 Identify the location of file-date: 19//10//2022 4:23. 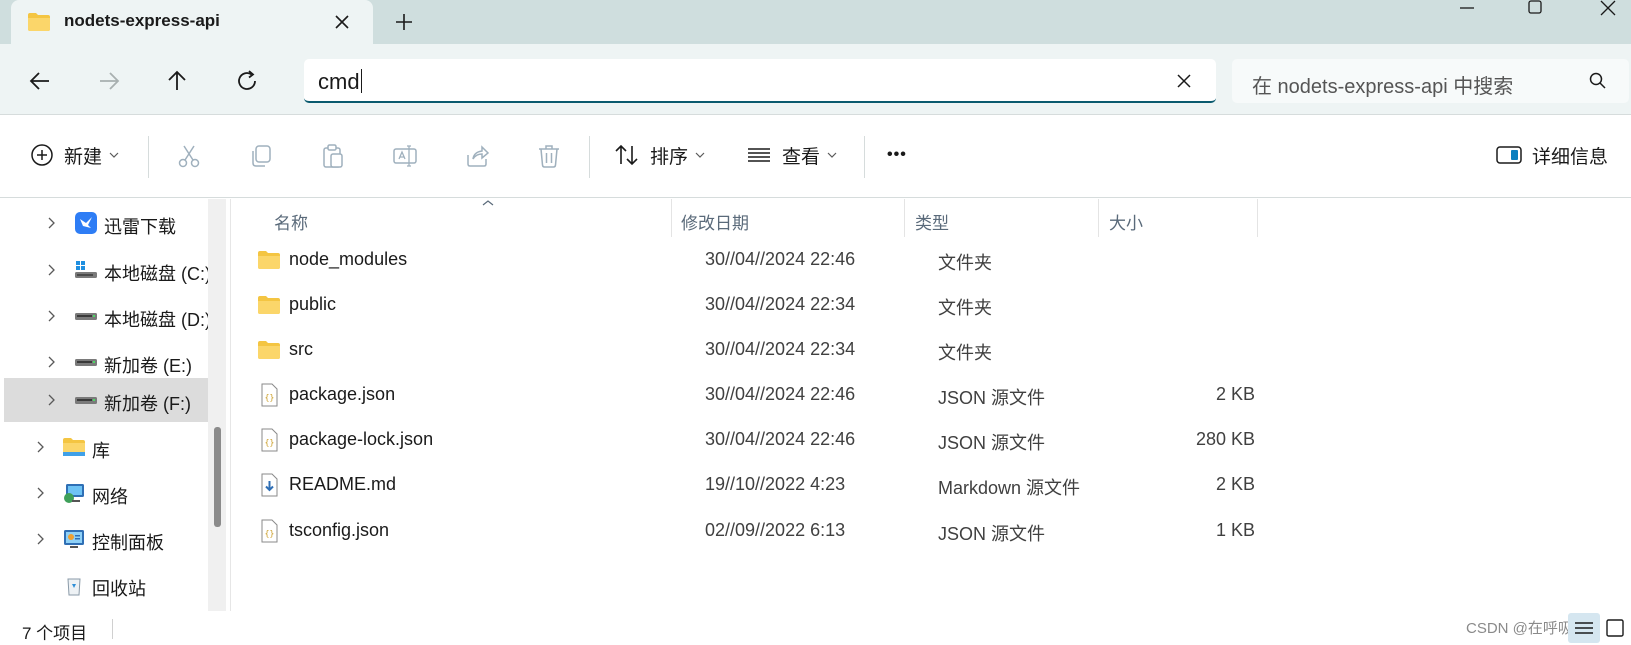
(775, 484).